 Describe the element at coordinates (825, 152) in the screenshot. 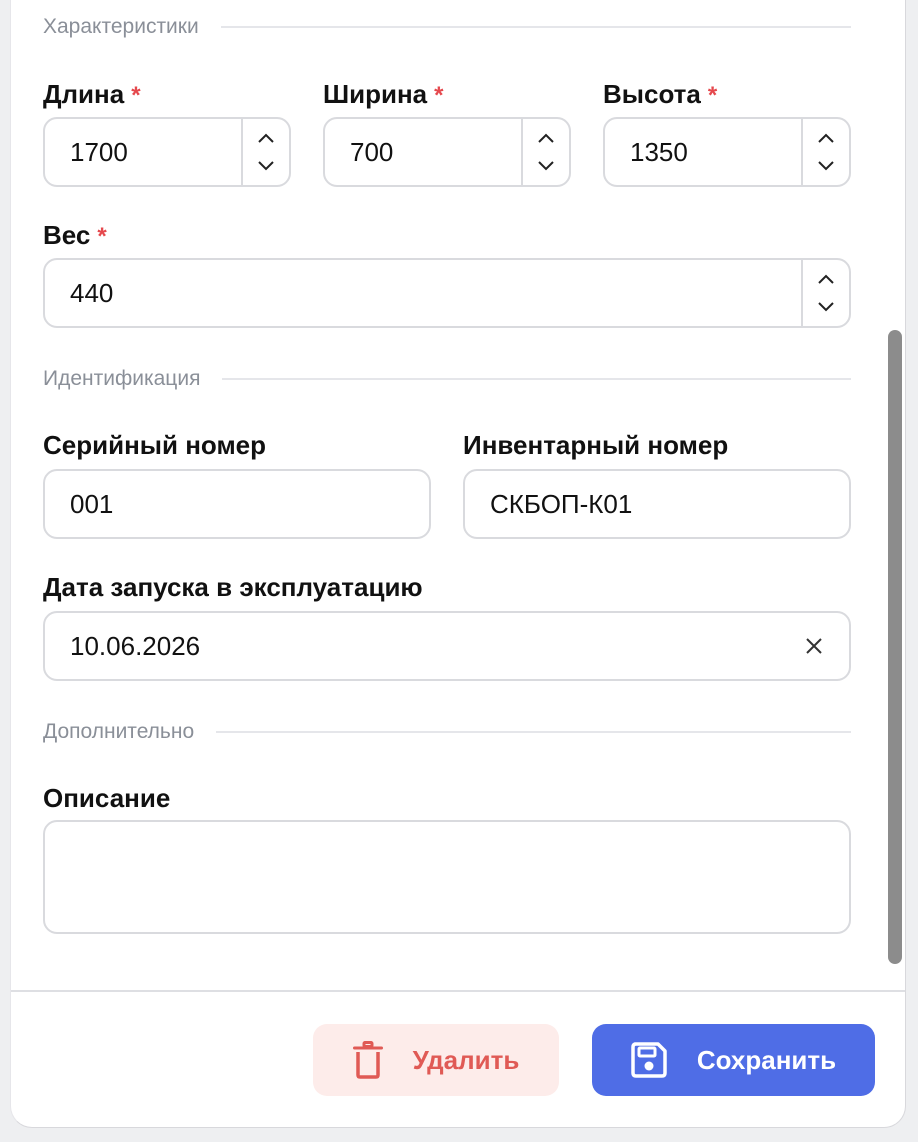

I see `height-stepper` at that location.